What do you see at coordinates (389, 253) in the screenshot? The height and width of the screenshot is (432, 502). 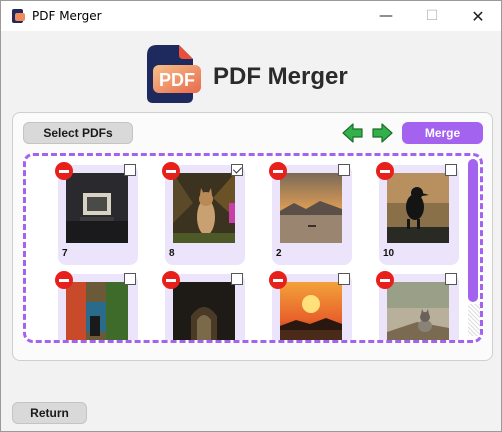 I see `pdf-label: 10` at bounding box center [389, 253].